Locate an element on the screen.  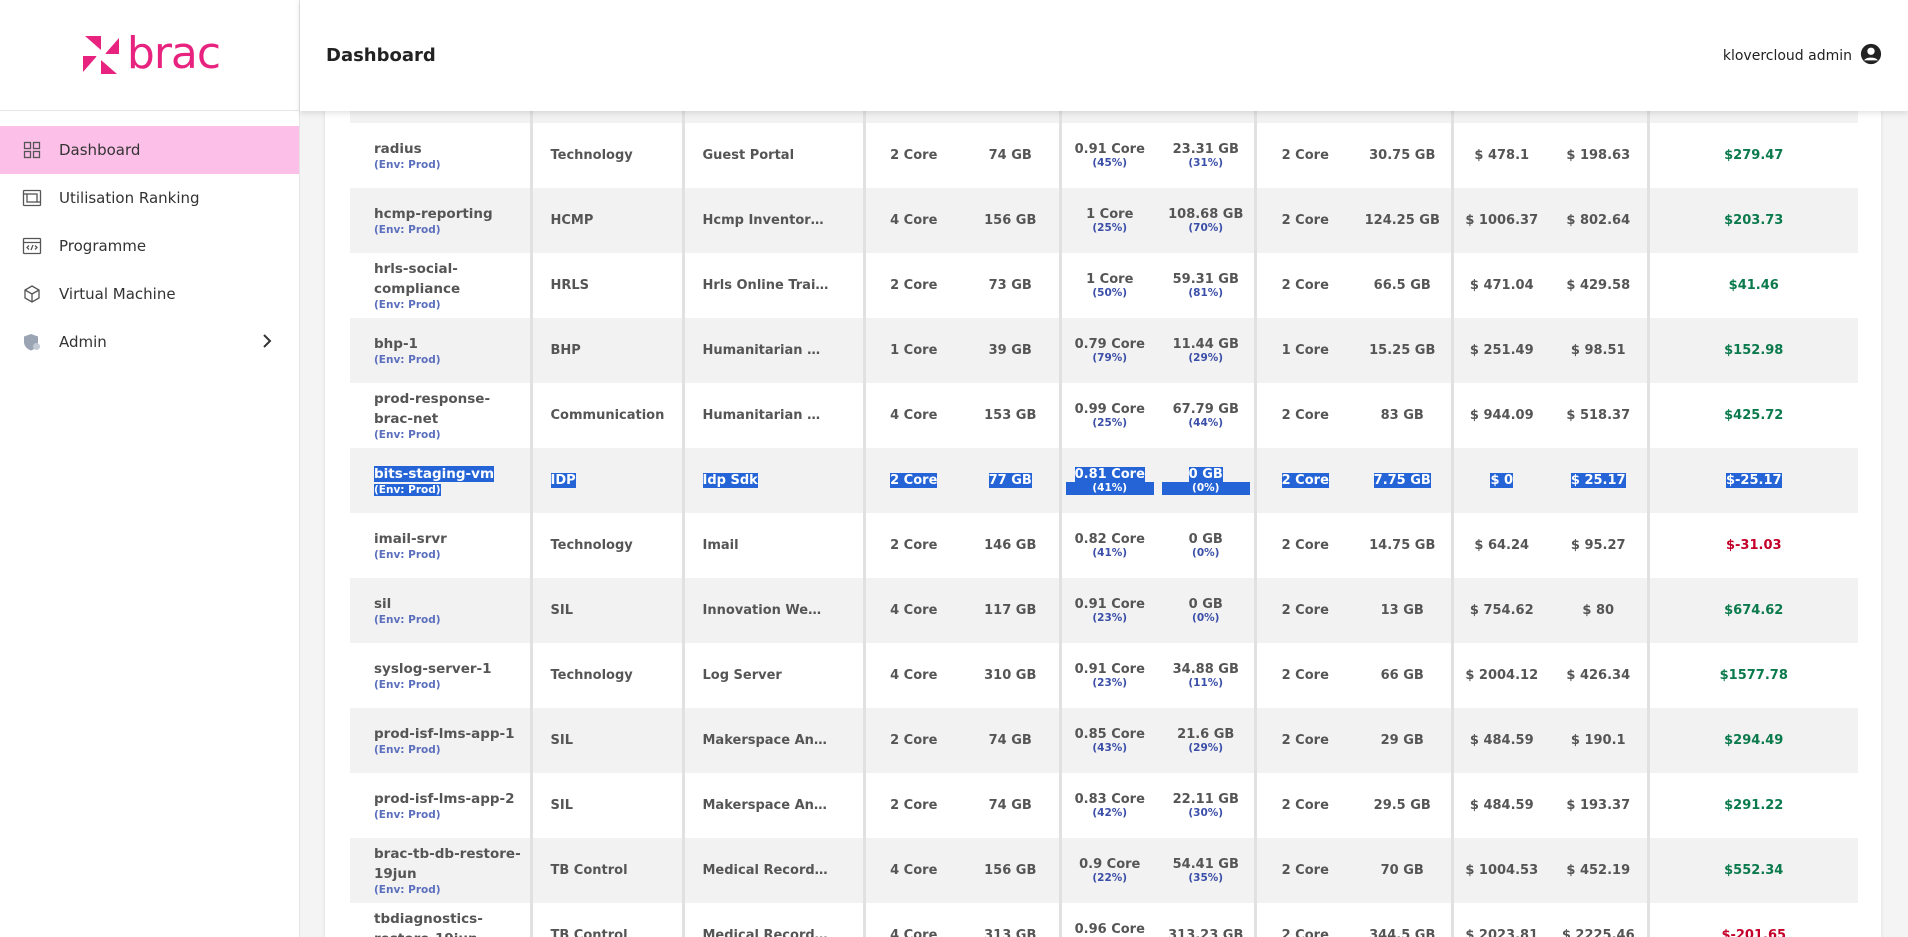
allocated-memory: 313 GB is located at coordinates (1010, 932).